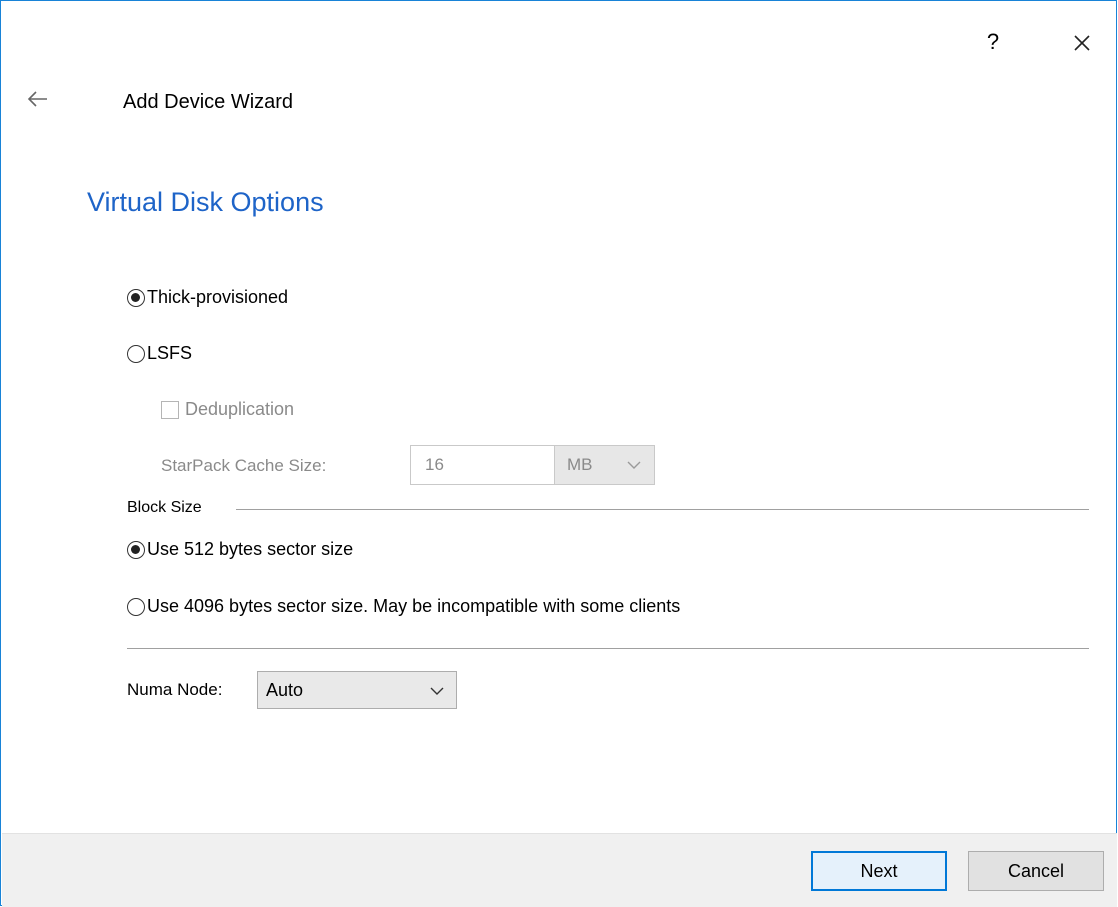 The width and height of the screenshot is (1118, 907). Describe the element at coordinates (662, 509) in the screenshot. I see `block-size-divider` at that location.